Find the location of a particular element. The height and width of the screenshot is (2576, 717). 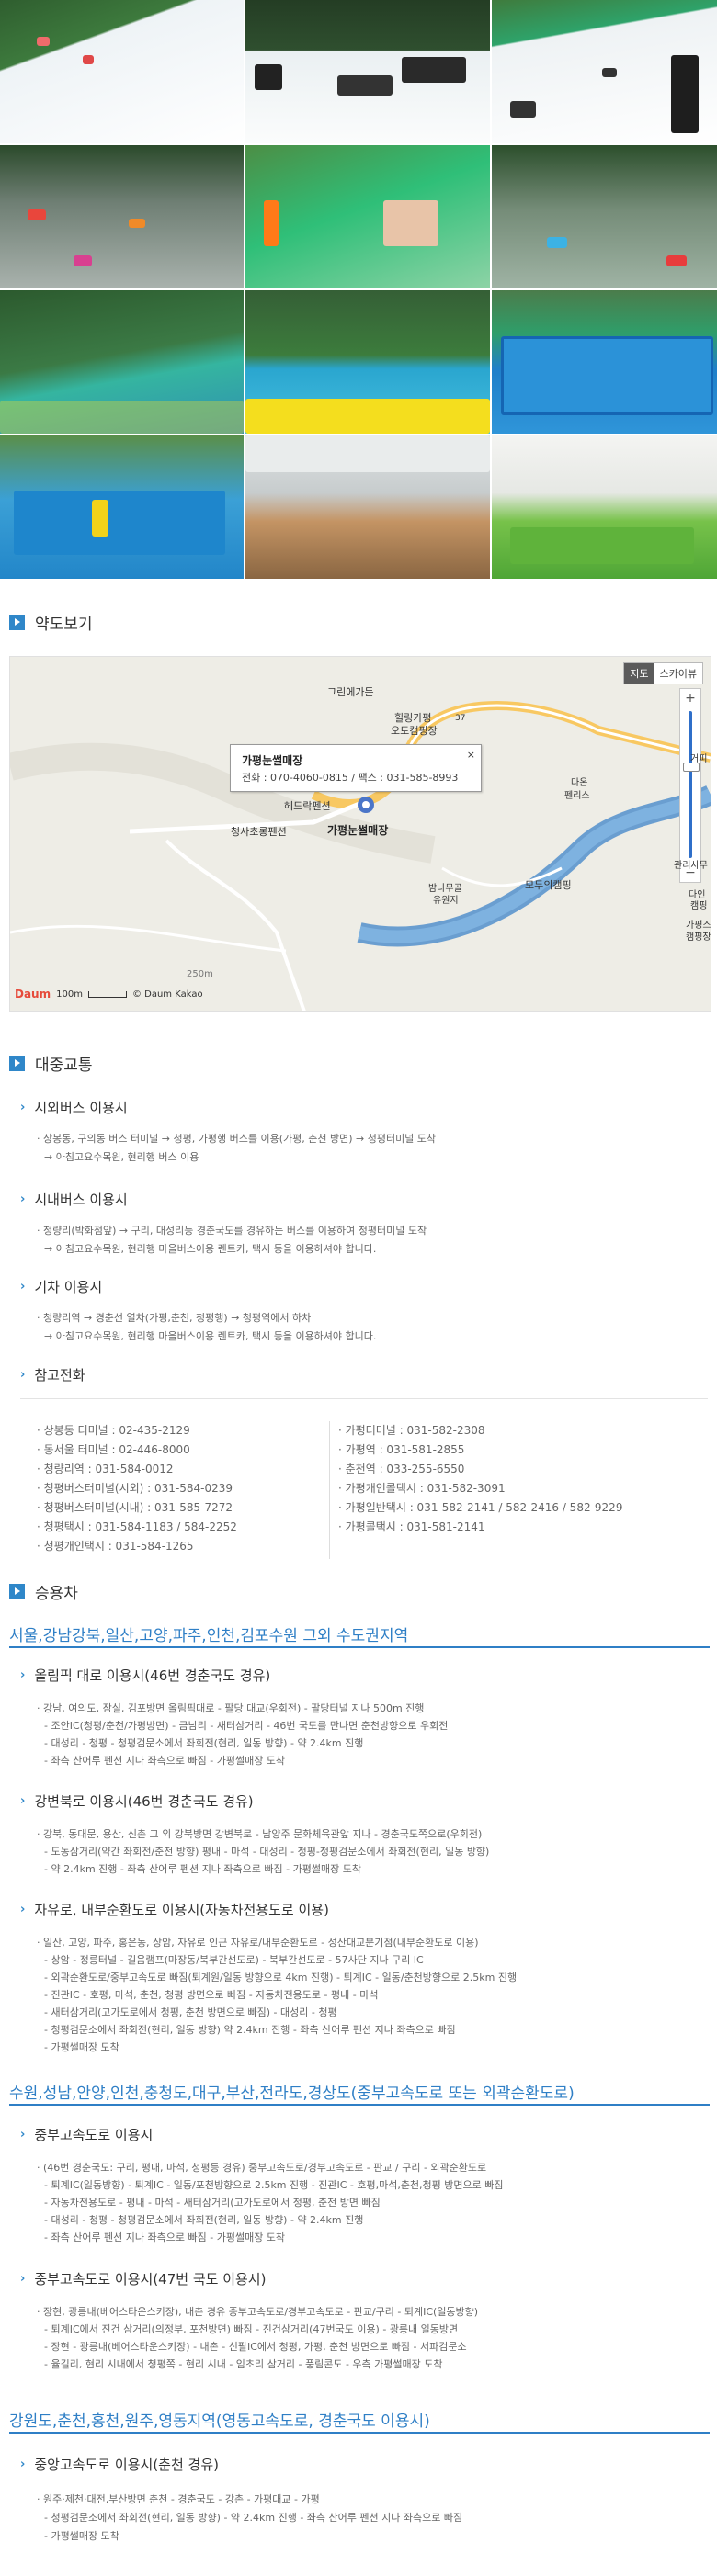

scale-bar is located at coordinates (107, 994).